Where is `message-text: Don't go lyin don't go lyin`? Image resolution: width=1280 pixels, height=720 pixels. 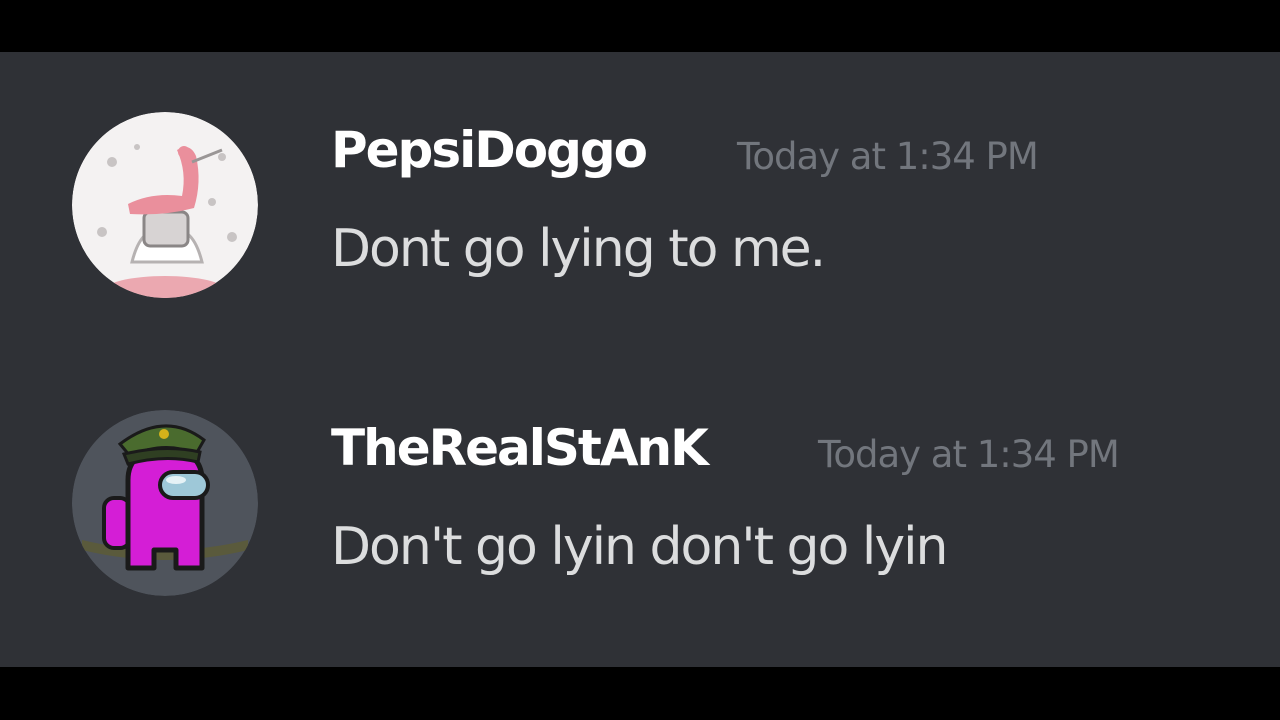 message-text: Don't go lyin don't go lyin is located at coordinates (639, 547).